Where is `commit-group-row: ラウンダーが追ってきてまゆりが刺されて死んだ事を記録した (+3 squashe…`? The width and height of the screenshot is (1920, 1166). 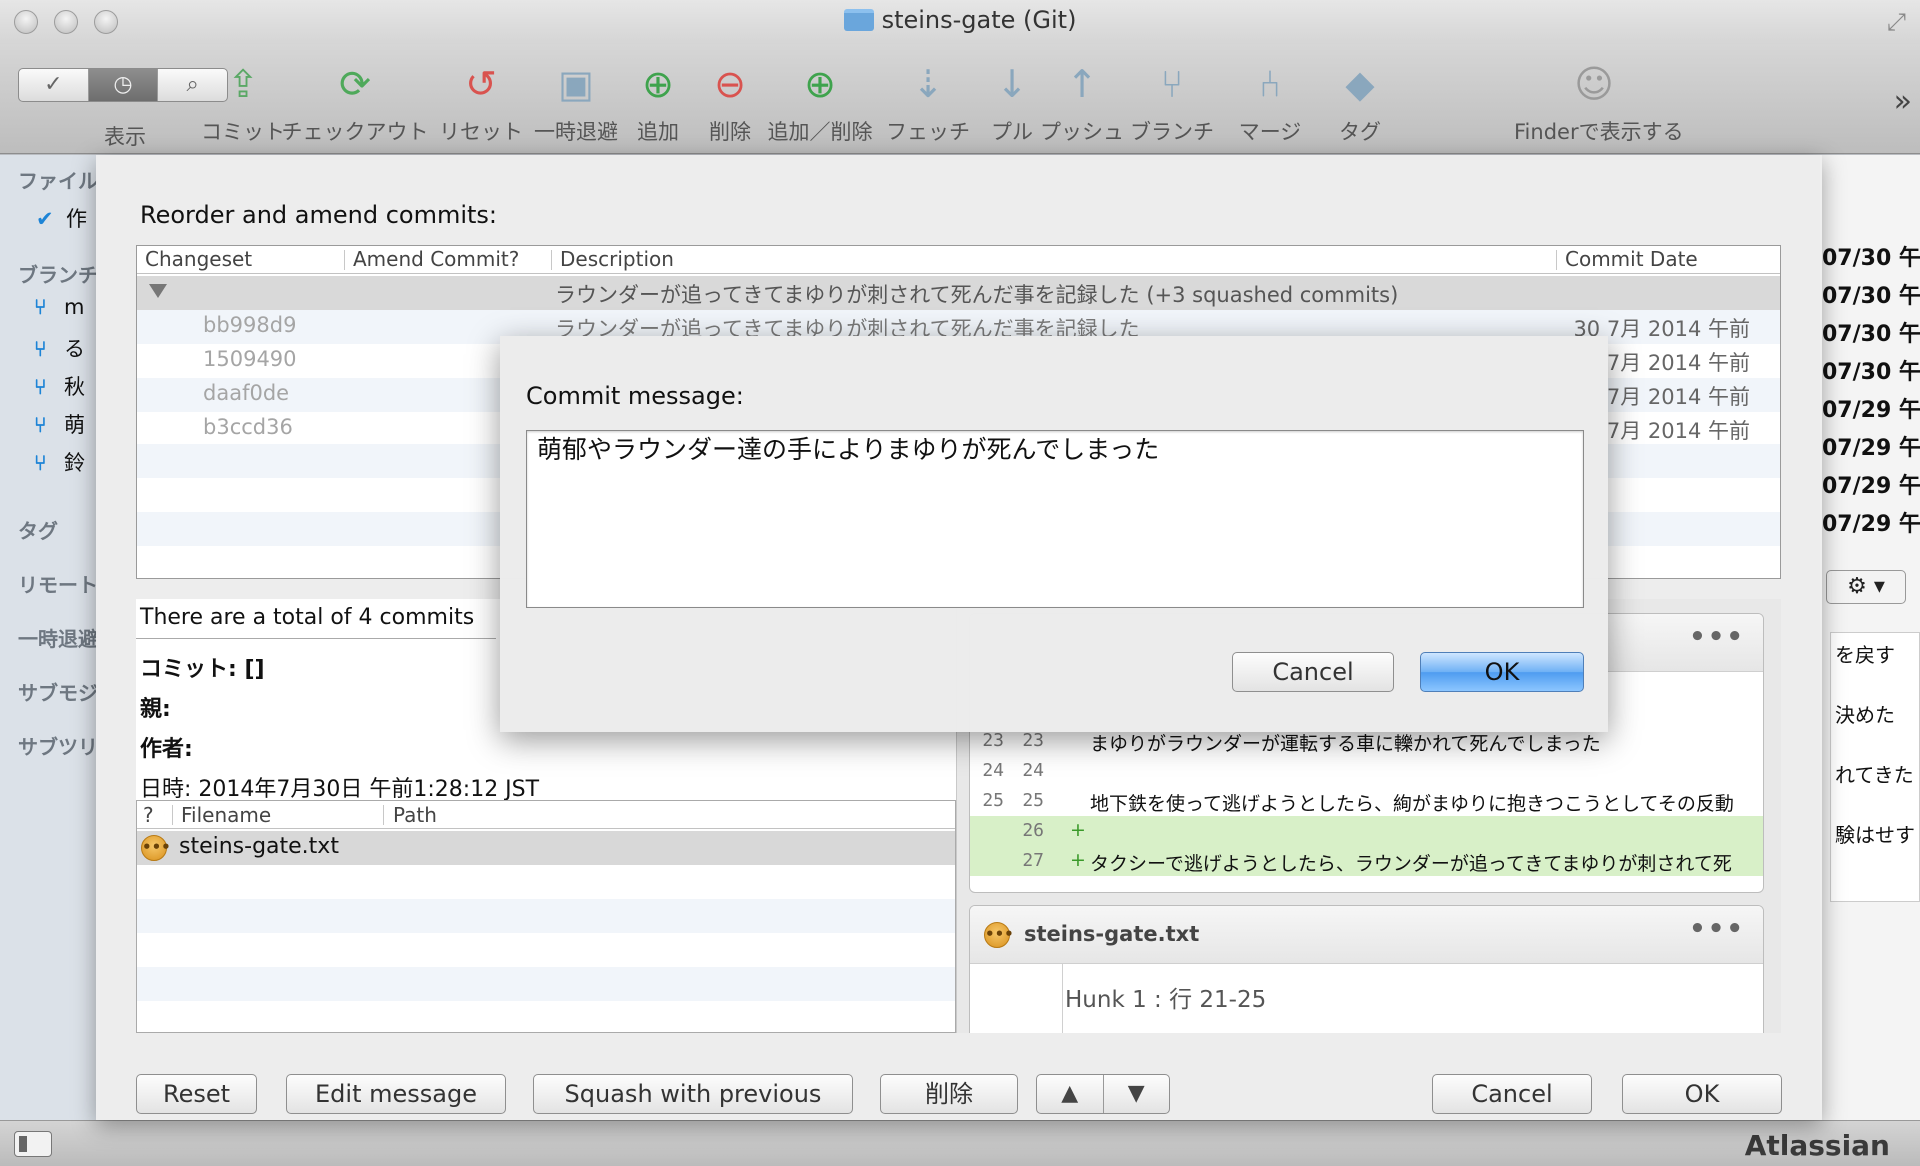
commit-group-row: ラウンダーが追ってきてまゆりが刺されて死んだ事を記録した (+3 squashe… is located at coordinates (958, 293).